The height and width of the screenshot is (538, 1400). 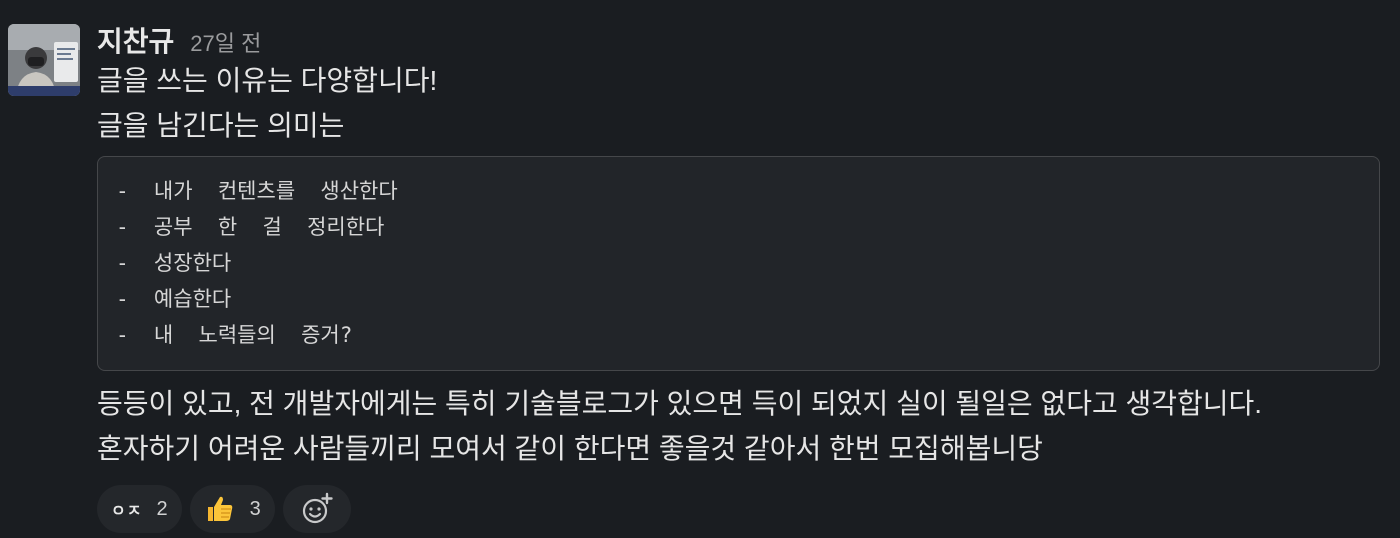 I want to click on reaction-count: 3, so click(x=255, y=508).